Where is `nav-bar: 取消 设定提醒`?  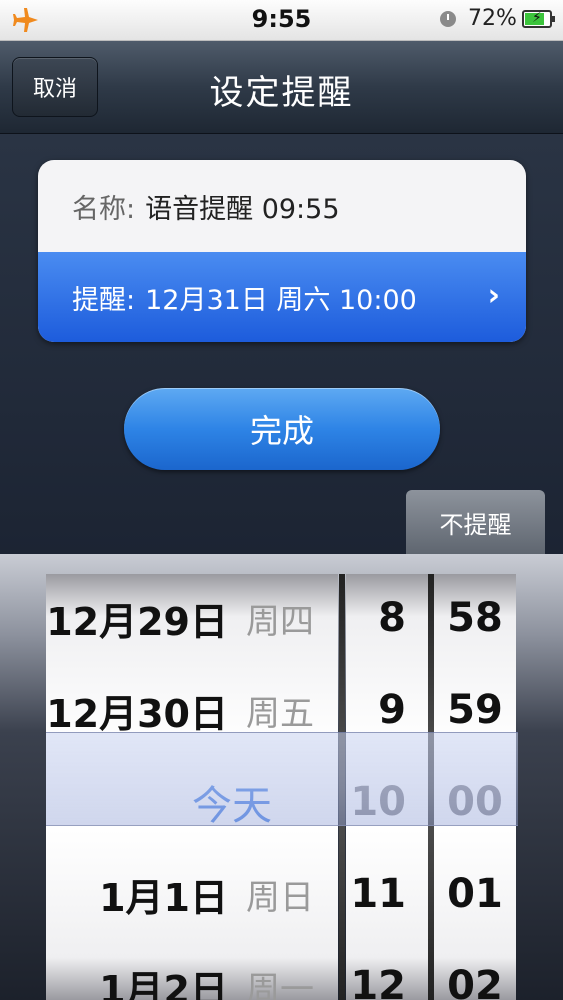
nav-bar: 取消 设定提醒 is located at coordinates (281, 87).